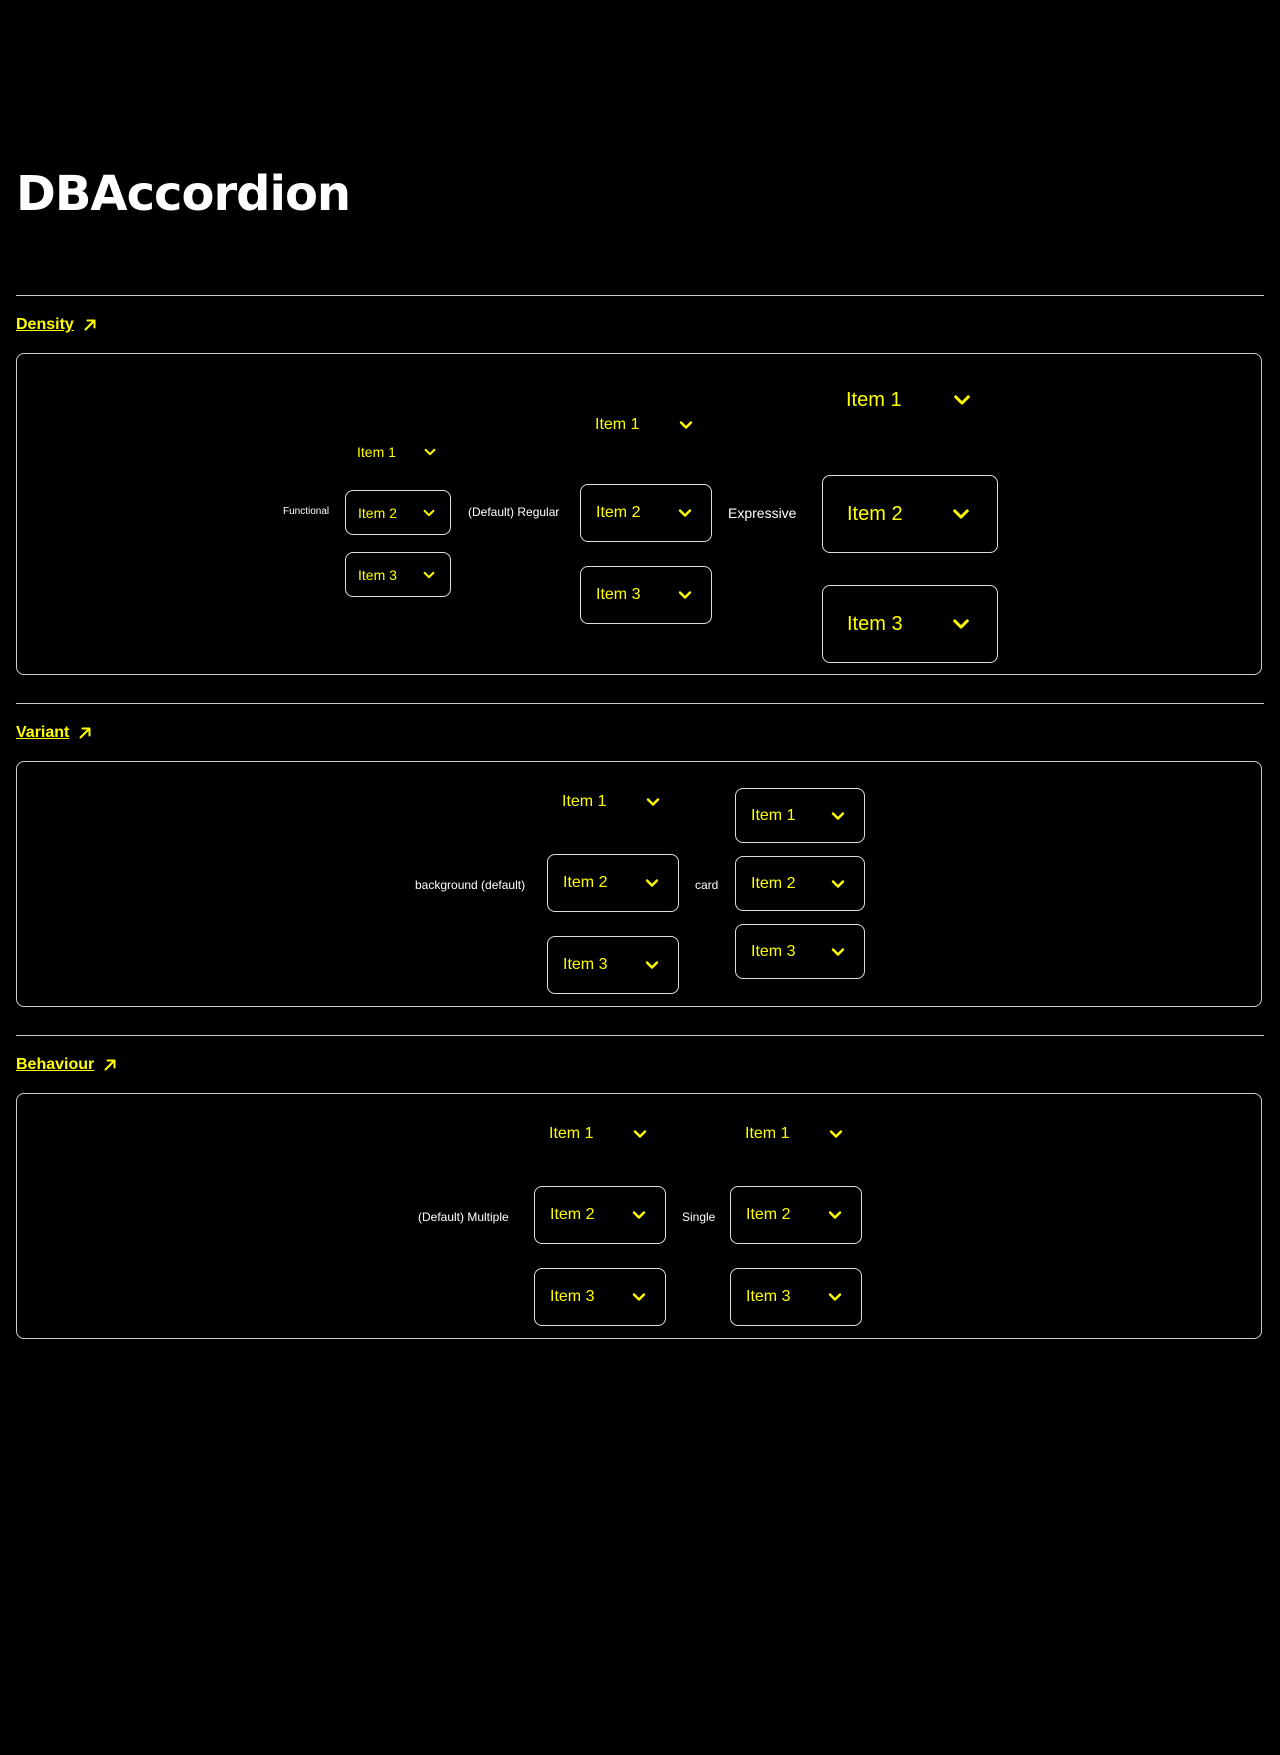 Image resolution: width=1280 pixels, height=1755 pixels. I want to click on row-label-functional: Functional, so click(306, 511).